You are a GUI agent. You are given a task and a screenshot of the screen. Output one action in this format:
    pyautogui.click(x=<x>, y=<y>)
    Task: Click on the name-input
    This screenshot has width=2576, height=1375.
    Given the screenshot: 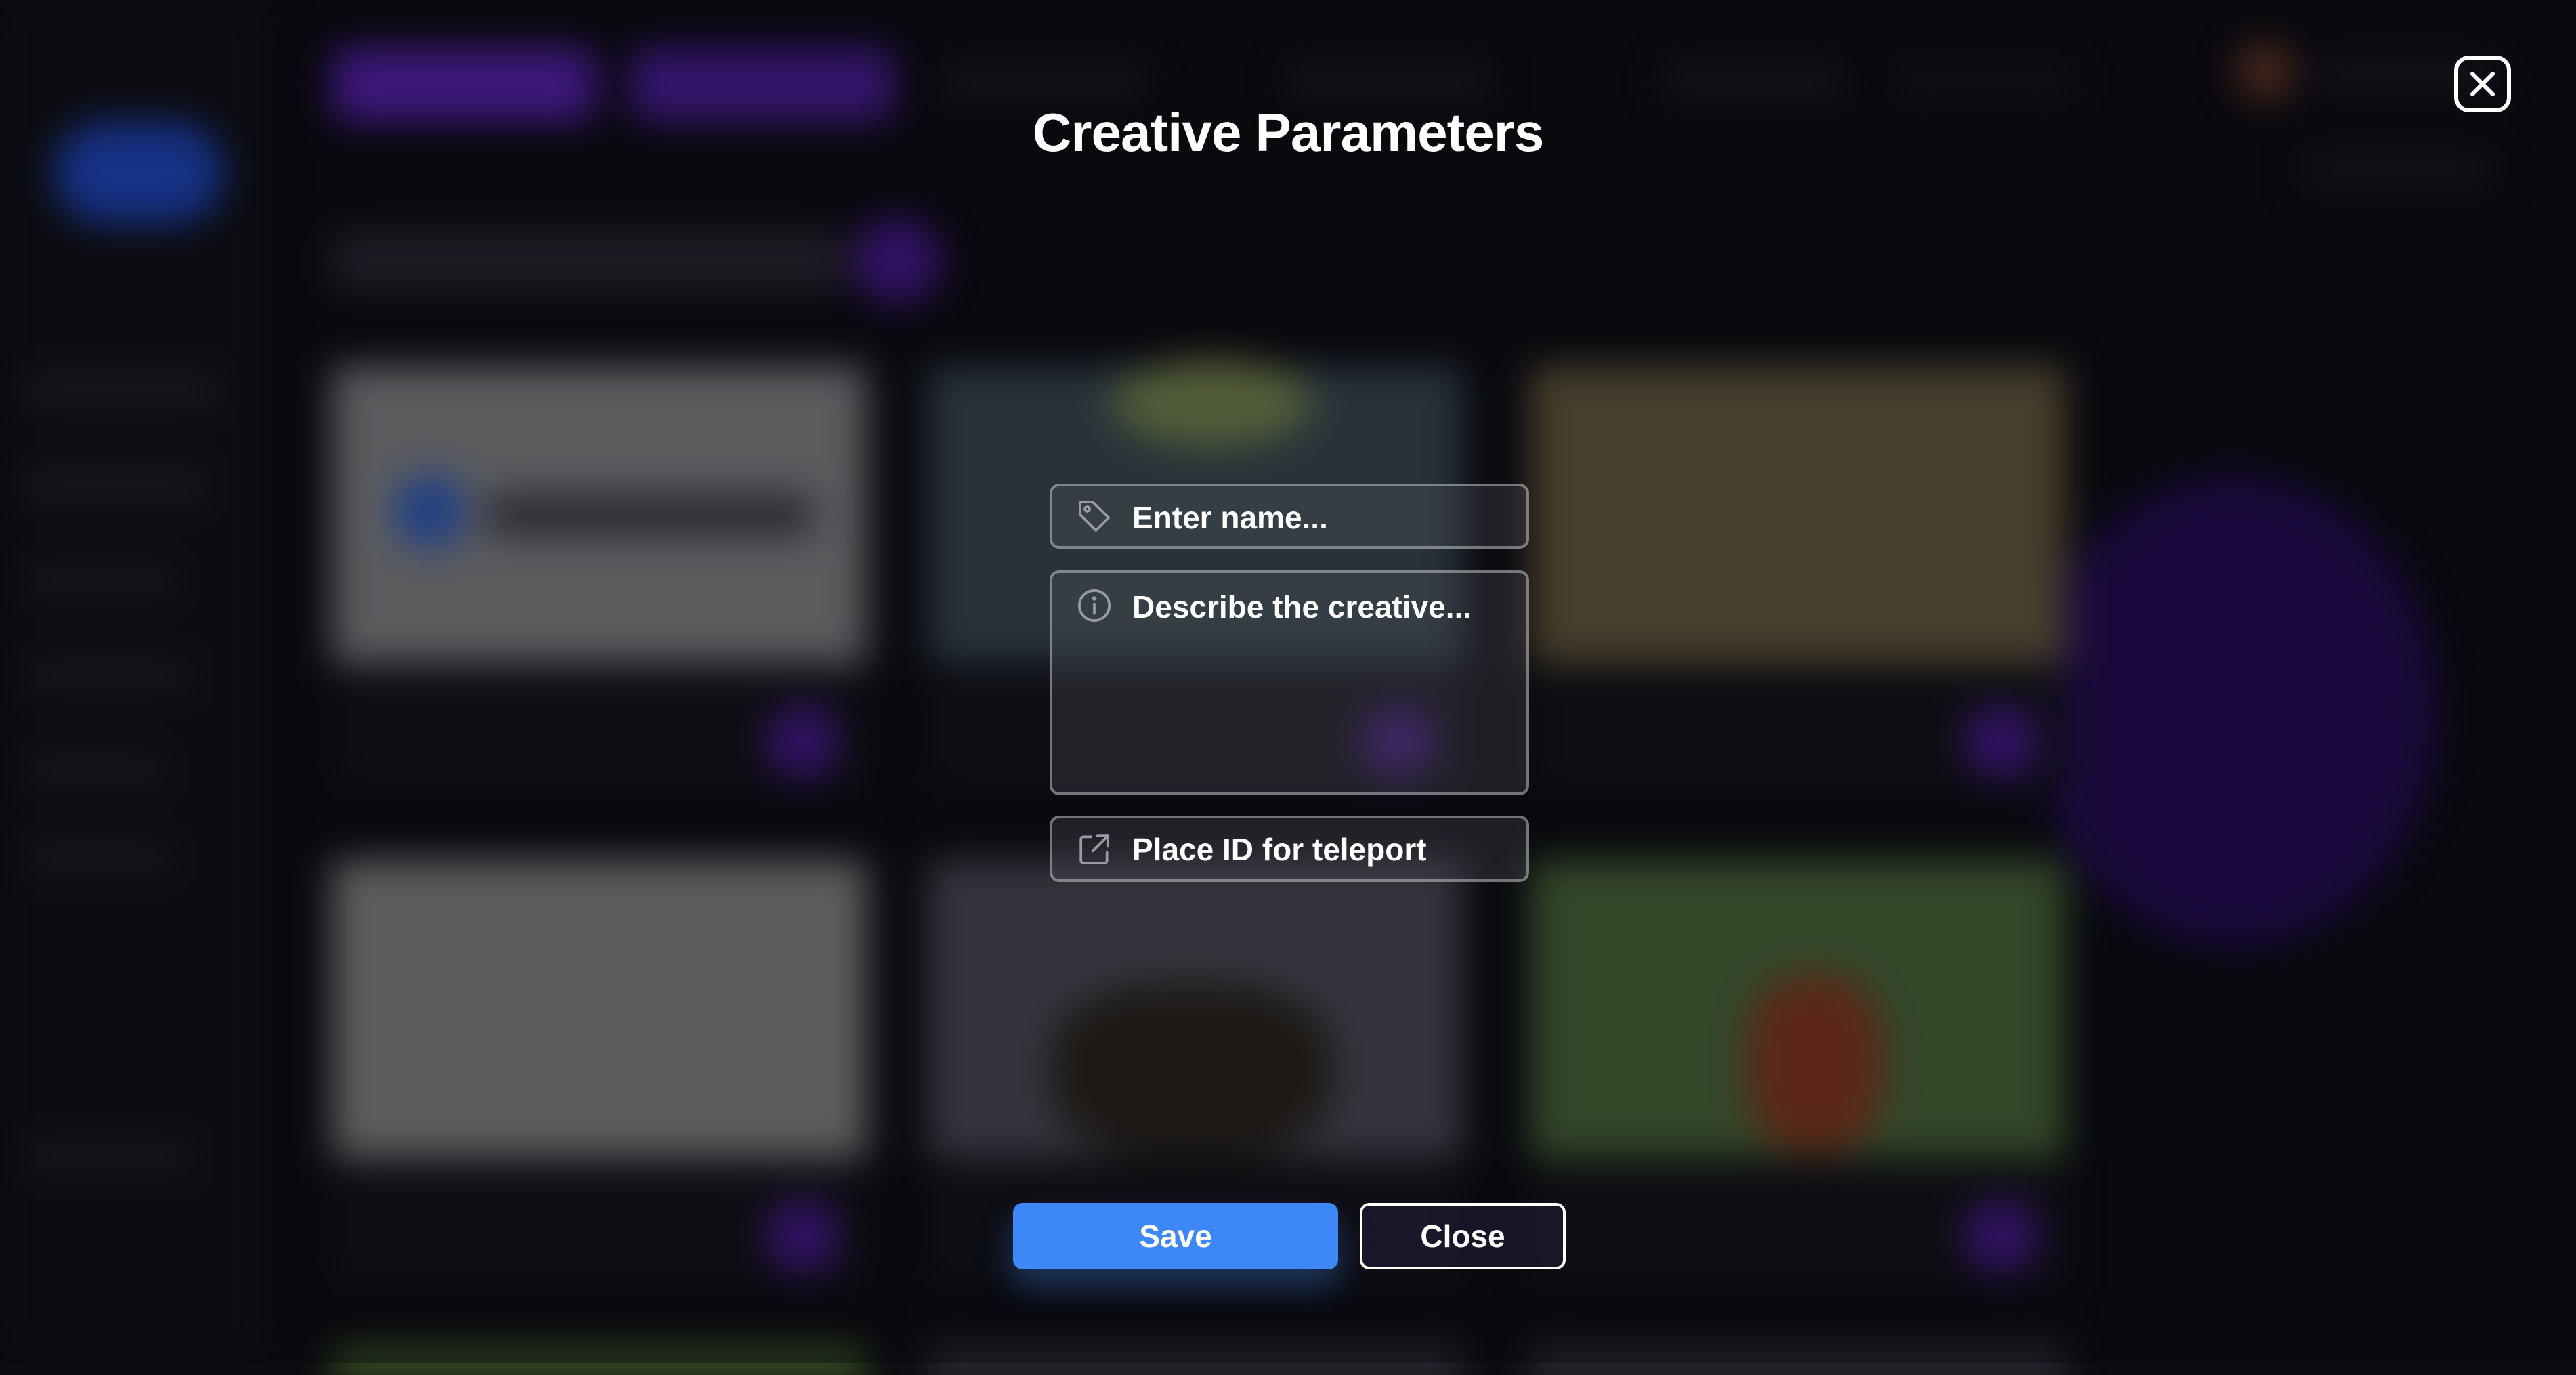 What is the action you would take?
    pyautogui.click(x=1322, y=517)
    